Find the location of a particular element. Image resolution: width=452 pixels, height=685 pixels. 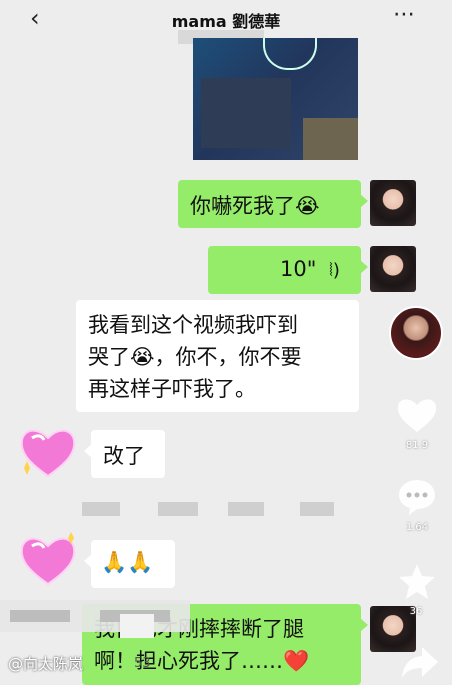

more-options-icon: ⋯ is located at coordinates (404, 14).